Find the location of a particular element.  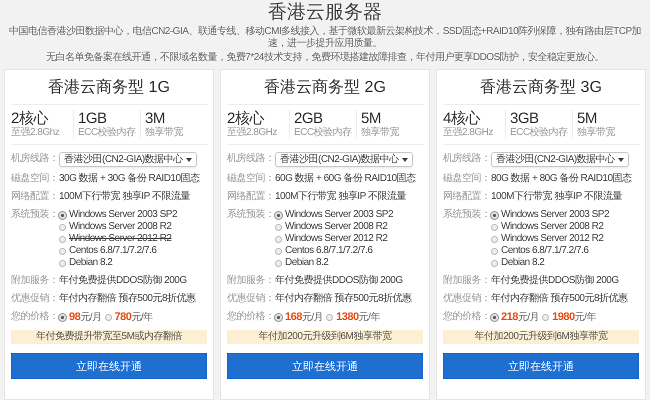

plan-title: 香港云商务型 1G is located at coordinates (109, 87).